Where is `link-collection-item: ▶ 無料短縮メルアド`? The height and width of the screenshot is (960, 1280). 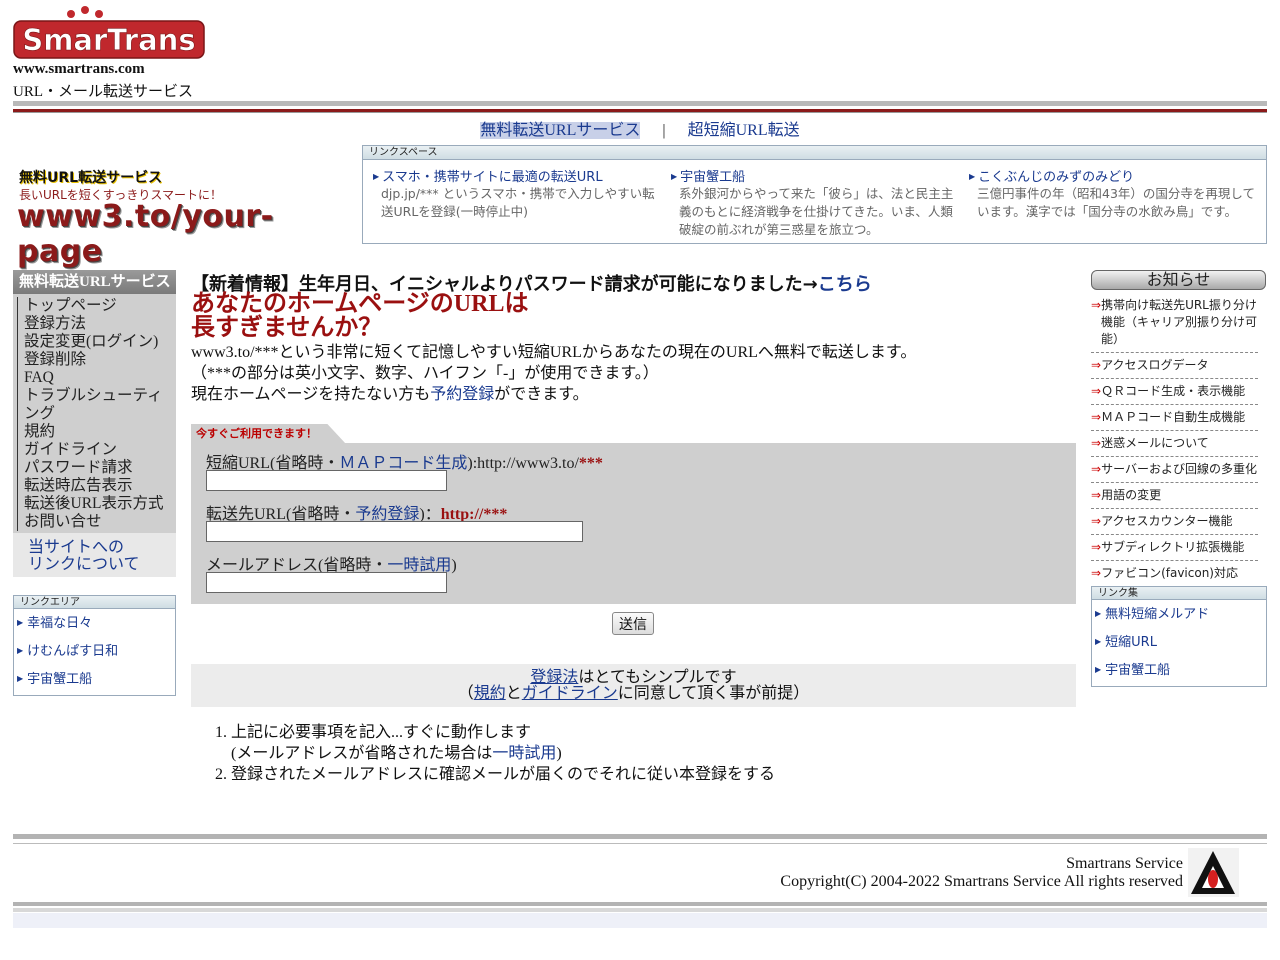 link-collection-item: ▶ 無料短縮メルアド is located at coordinates (1179, 614).